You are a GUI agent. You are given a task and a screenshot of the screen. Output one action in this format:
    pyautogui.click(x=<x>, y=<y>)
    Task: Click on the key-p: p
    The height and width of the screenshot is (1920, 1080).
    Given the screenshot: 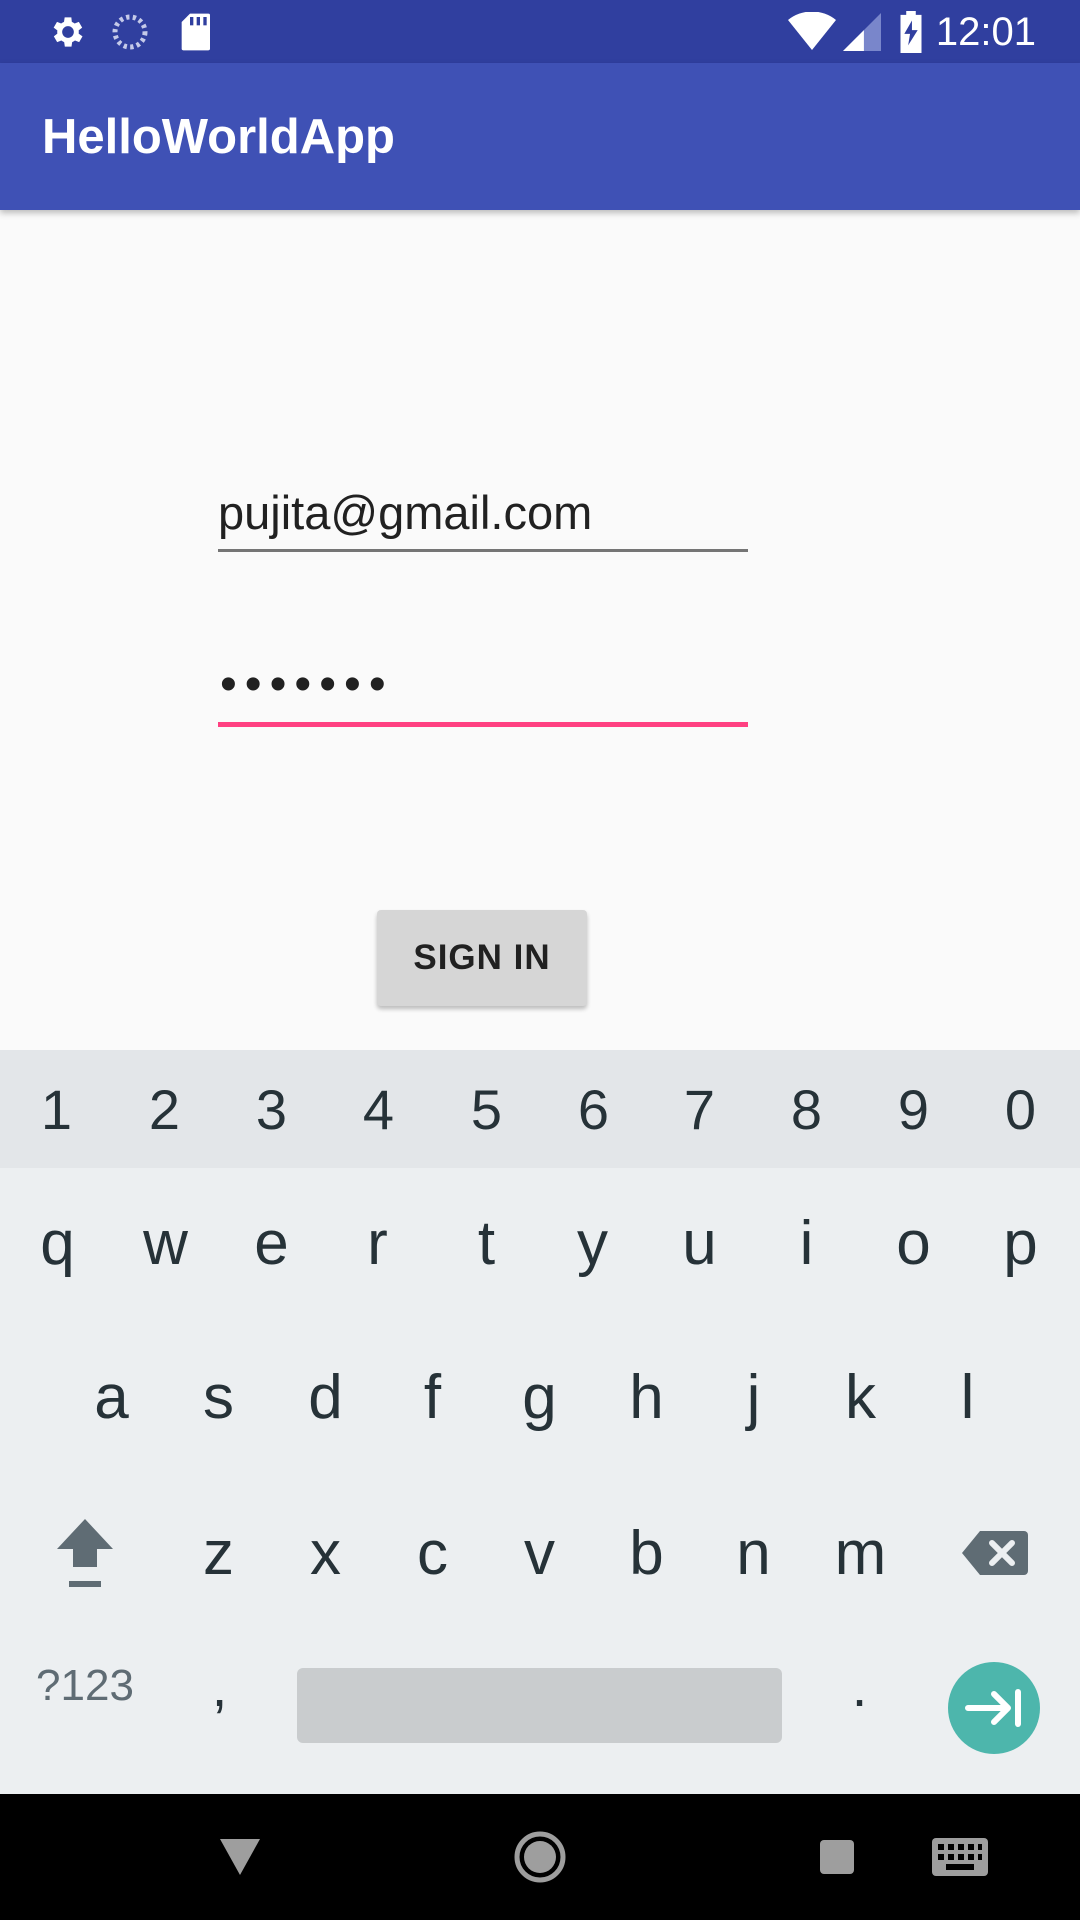 What is the action you would take?
    pyautogui.click(x=1020, y=1243)
    